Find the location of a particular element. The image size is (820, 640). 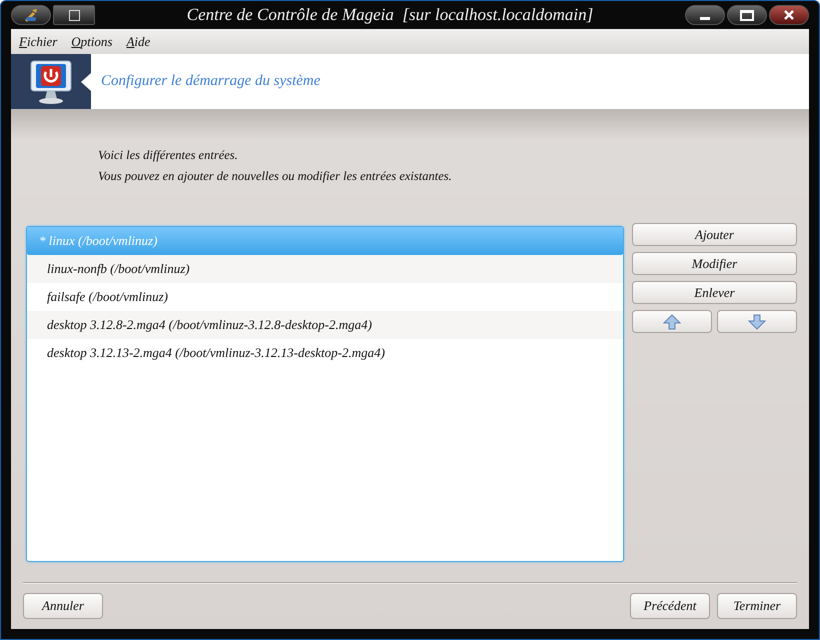

action-button: Modifier is located at coordinates (714, 263).